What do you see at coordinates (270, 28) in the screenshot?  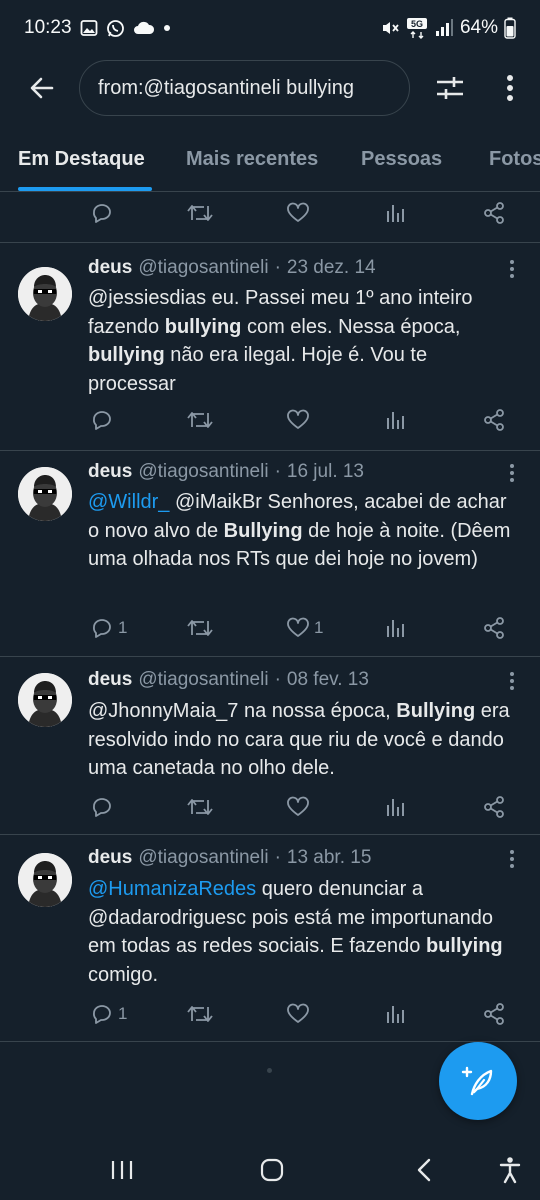 I see `status-bar: 10:23 5G 64%` at bounding box center [270, 28].